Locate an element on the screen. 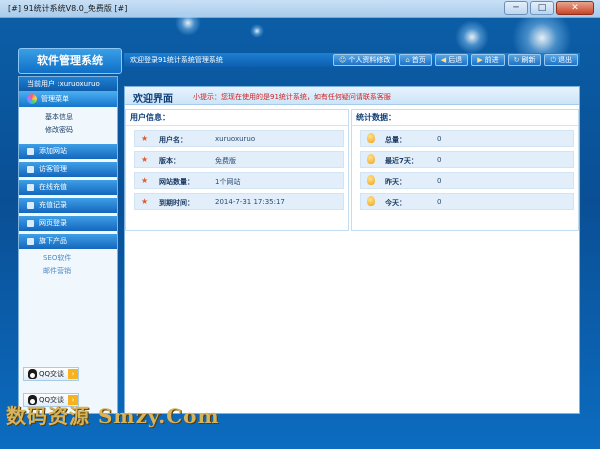  sidebar-item-recharge-history: 充值记录 is located at coordinates (68, 205).